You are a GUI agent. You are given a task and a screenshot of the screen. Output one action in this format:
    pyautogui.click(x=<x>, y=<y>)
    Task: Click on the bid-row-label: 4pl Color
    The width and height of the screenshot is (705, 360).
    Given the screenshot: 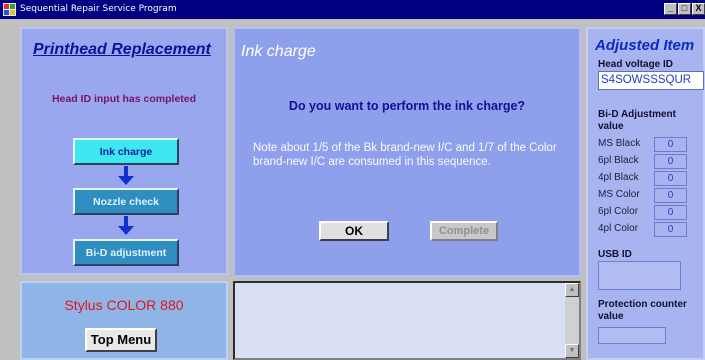 What is the action you would take?
    pyautogui.click(x=618, y=228)
    